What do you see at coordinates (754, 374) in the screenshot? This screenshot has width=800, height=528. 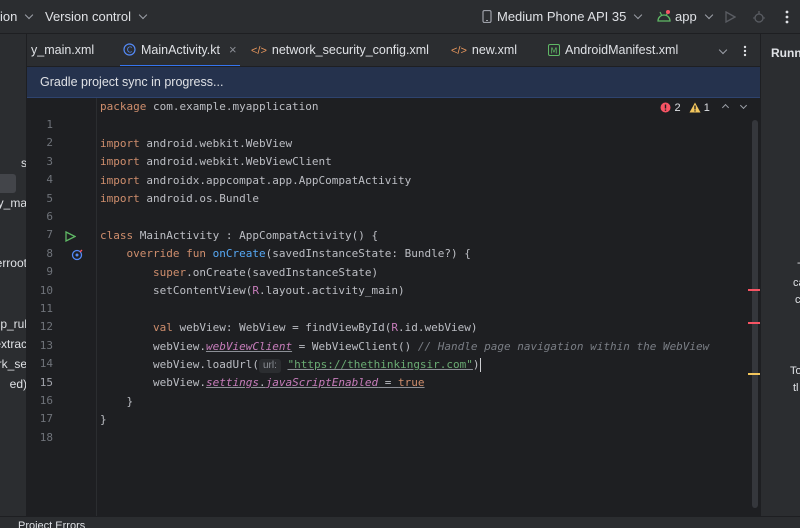 I see `warning-stripe-marker` at bounding box center [754, 374].